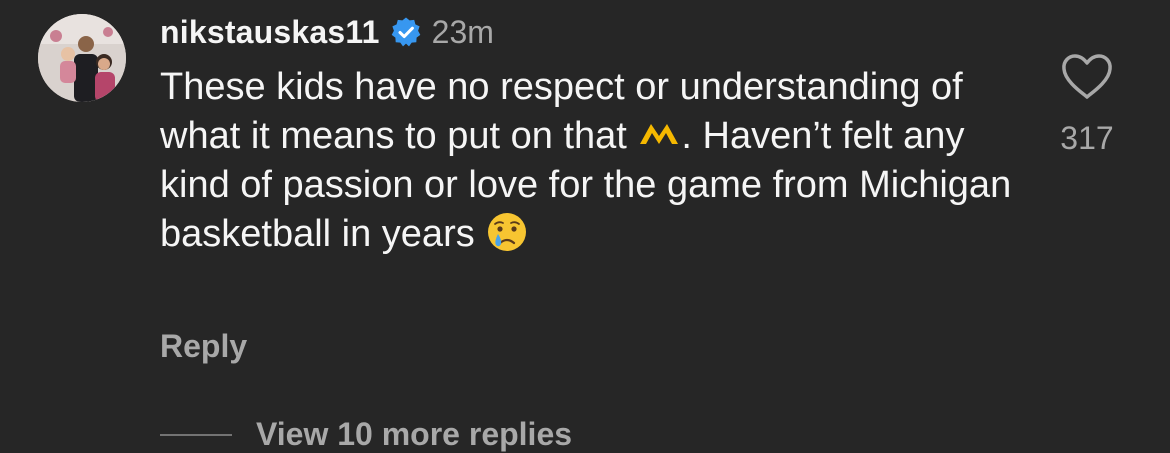  I want to click on view-replies-button: View 10 more replies, so click(366, 434).